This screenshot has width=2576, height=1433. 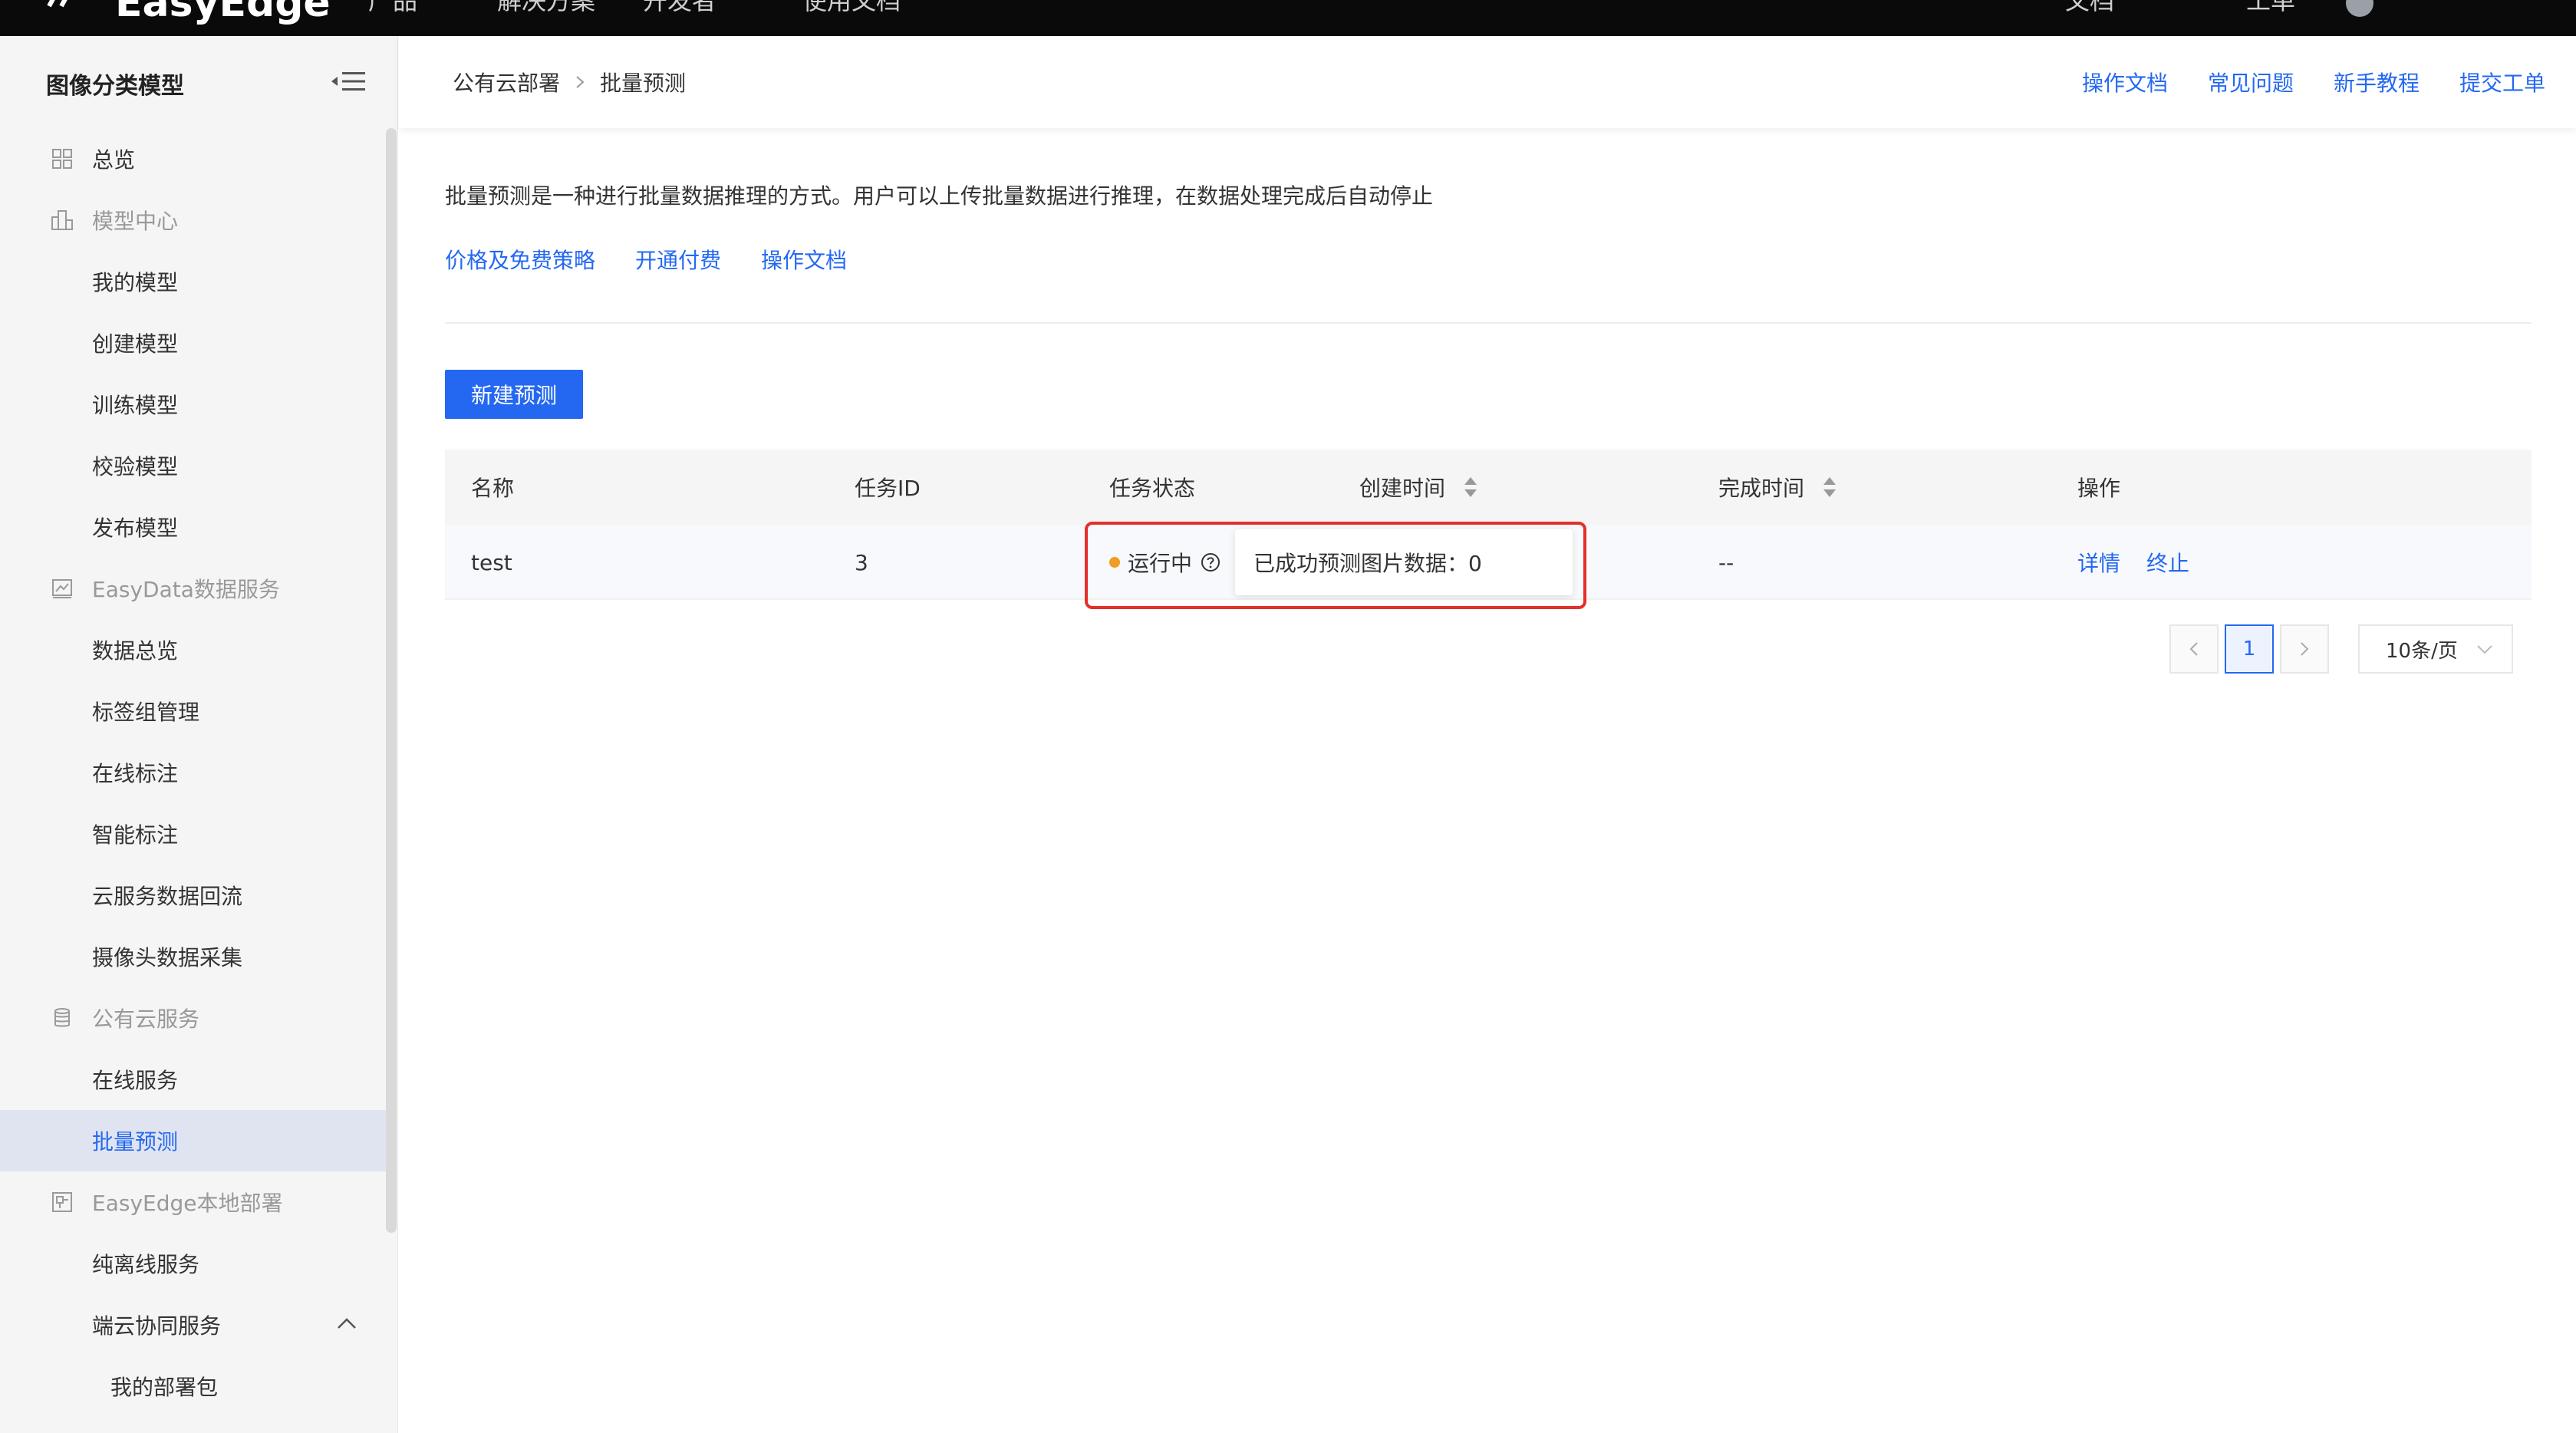 What do you see at coordinates (135, 344) in the screenshot?
I see `sidebar-item-label: 创建模型` at bounding box center [135, 344].